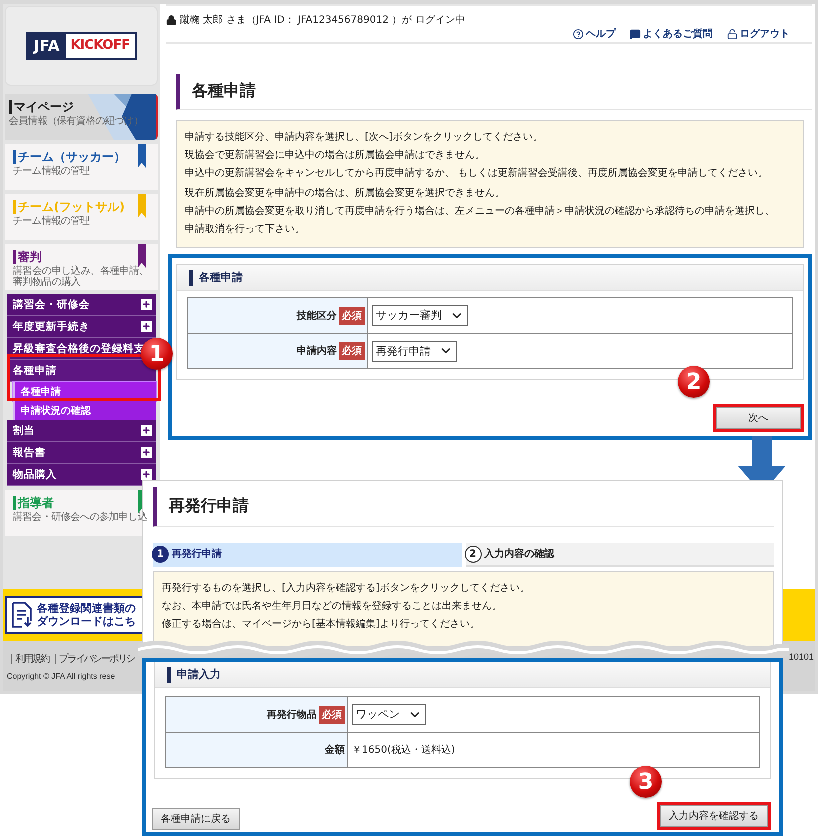  What do you see at coordinates (197, 554) in the screenshot?
I see `step-label: 再発行申請` at bounding box center [197, 554].